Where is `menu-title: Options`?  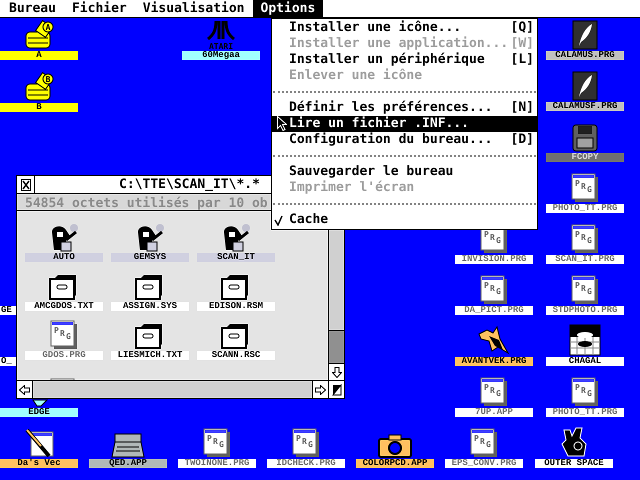 menu-title: Options is located at coordinates (288, 8).